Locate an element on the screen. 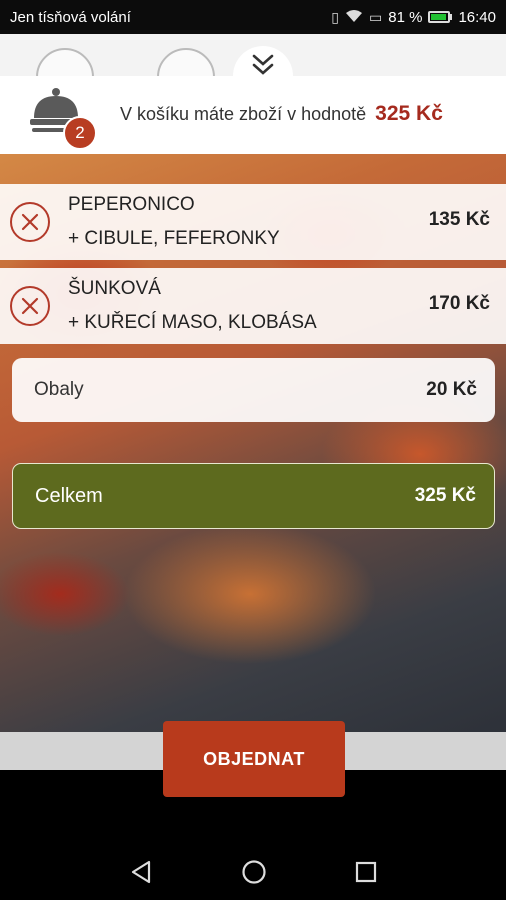  packaging-price: 20 Kč is located at coordinates (451, 389).